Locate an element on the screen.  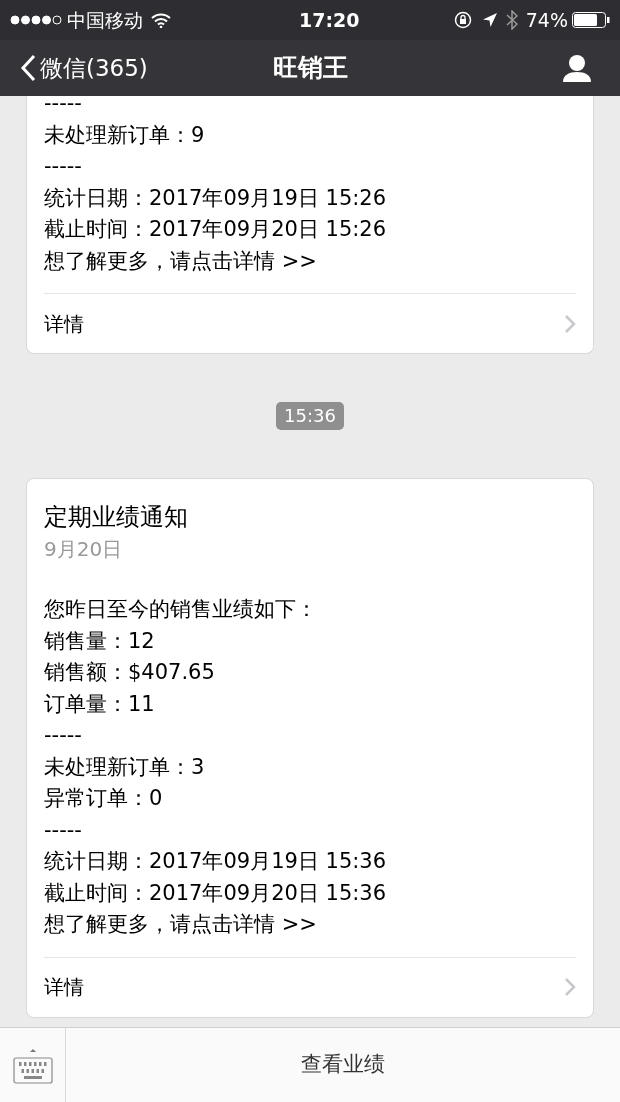
bluetooth-icon is located at coordinates (511, 20).